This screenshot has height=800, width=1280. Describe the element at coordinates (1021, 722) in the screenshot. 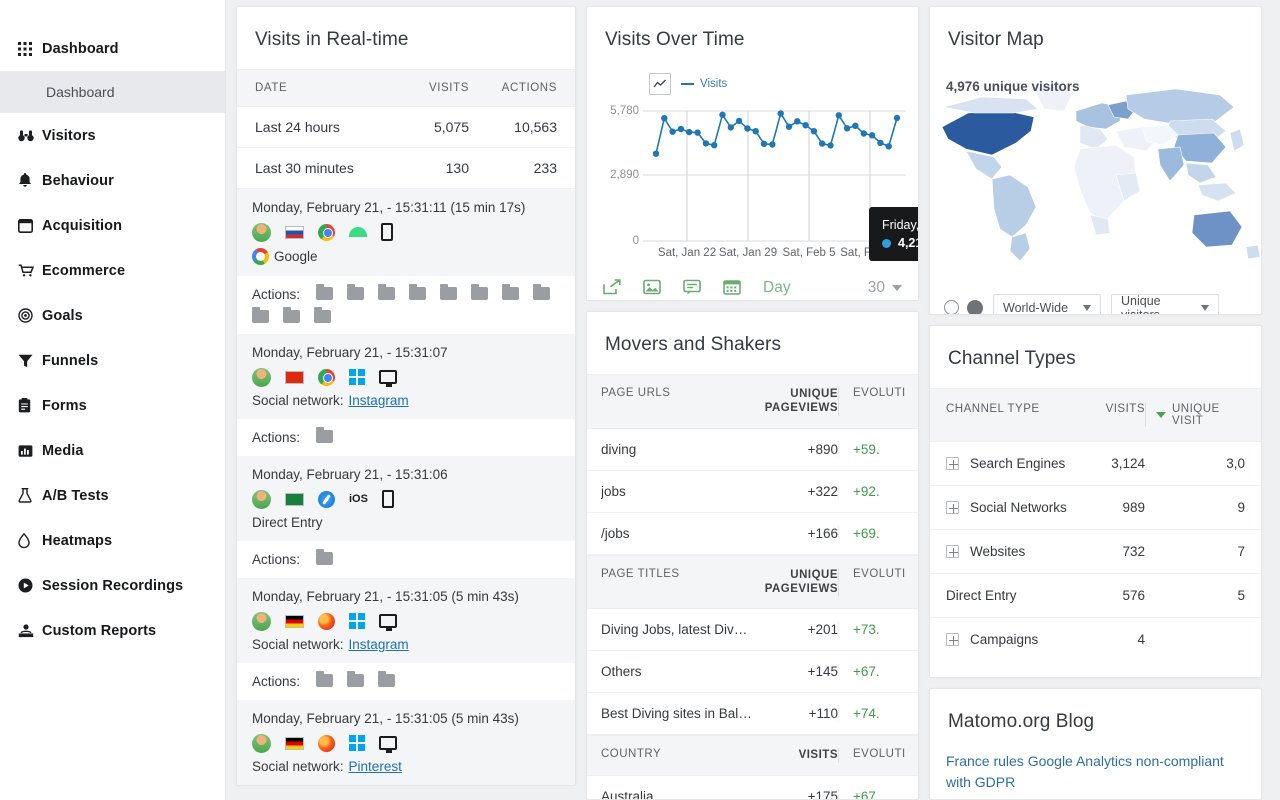

I see `widget-title: Matomo.org Blog` at that location.